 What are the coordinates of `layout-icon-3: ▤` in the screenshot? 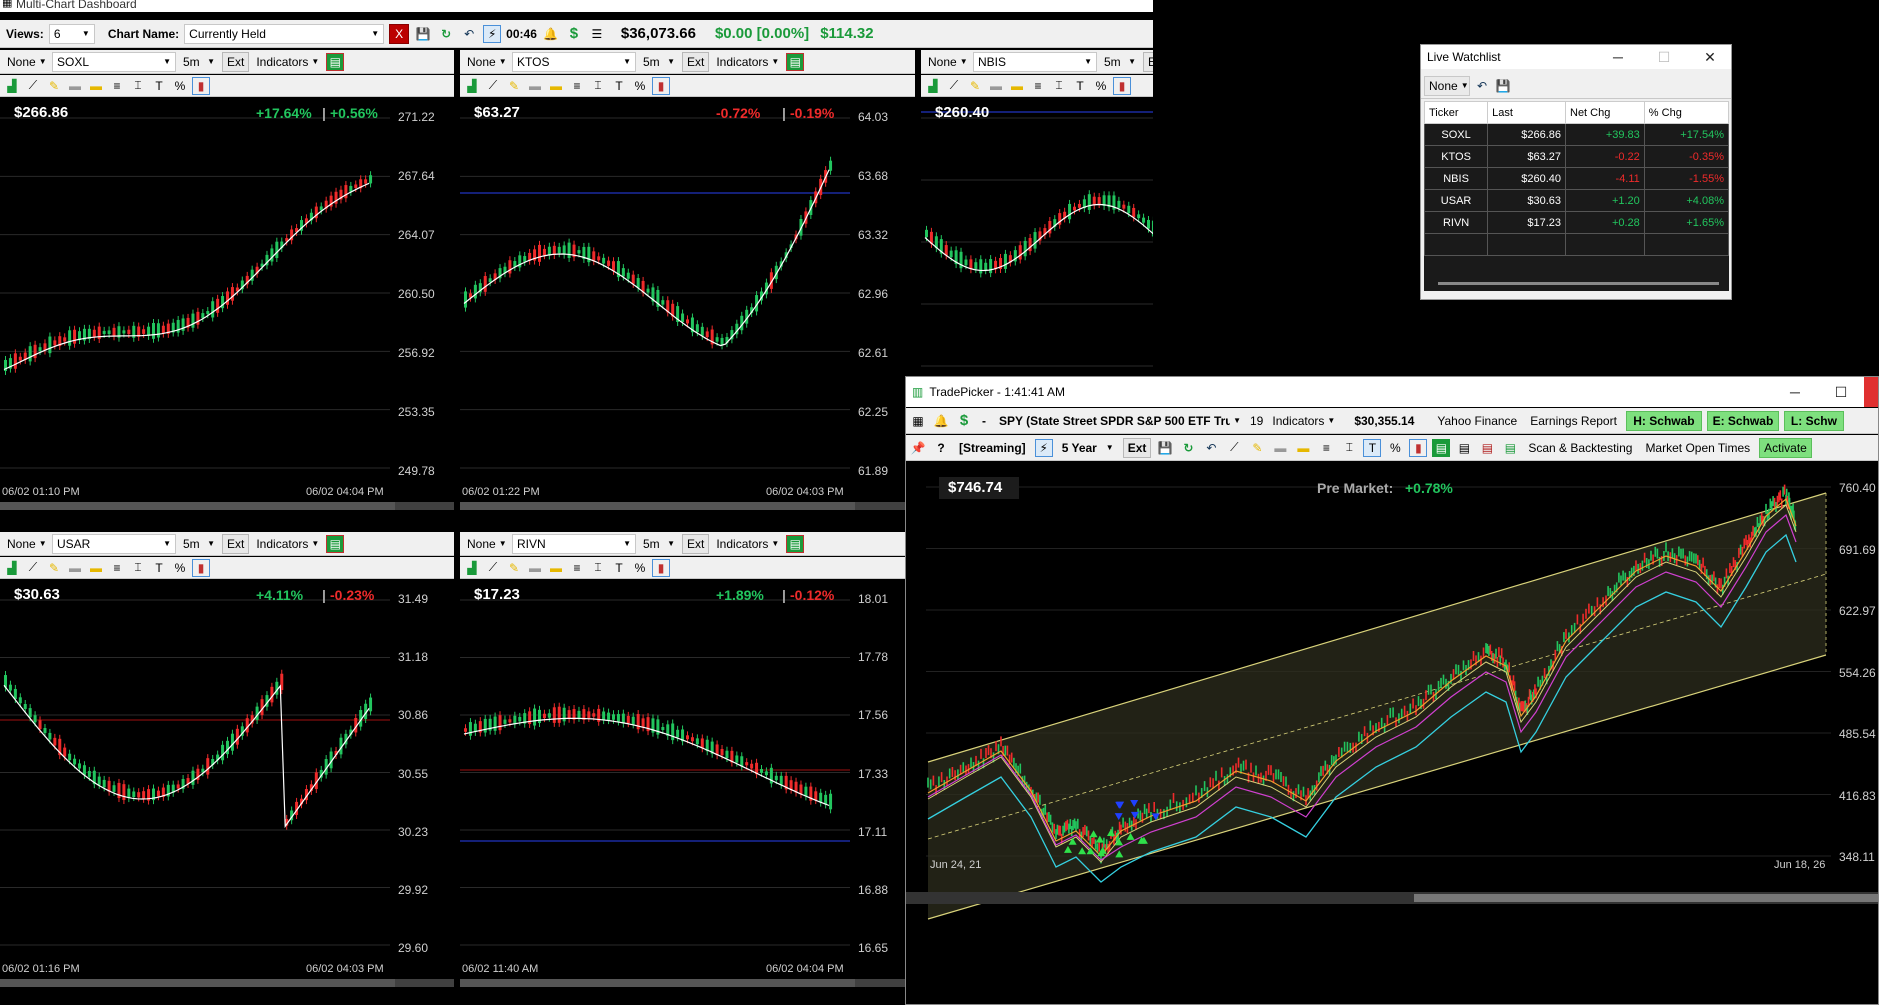 It's located at (1510, 448).